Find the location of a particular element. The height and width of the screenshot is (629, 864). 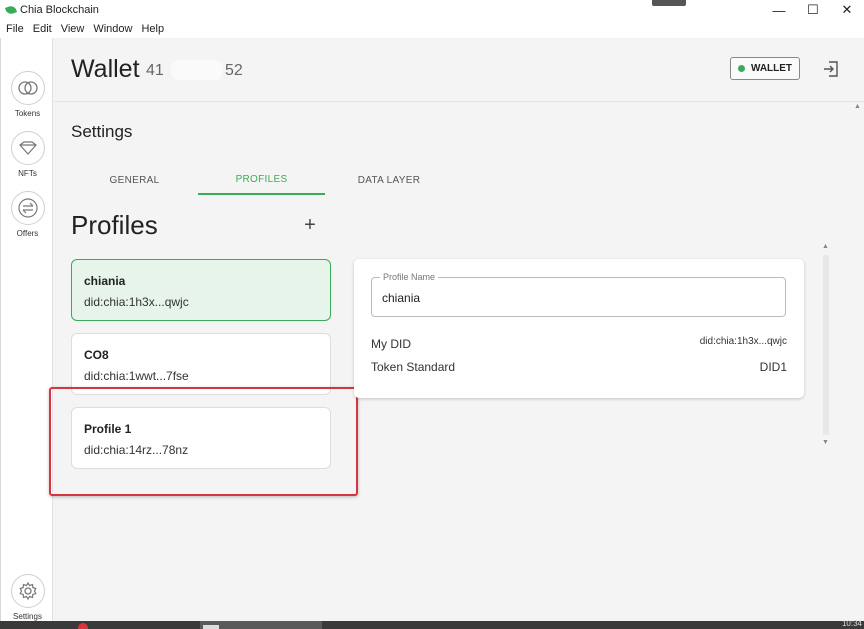

sidebar-item-tokens: Tokens is located at coordinates (27, 94).